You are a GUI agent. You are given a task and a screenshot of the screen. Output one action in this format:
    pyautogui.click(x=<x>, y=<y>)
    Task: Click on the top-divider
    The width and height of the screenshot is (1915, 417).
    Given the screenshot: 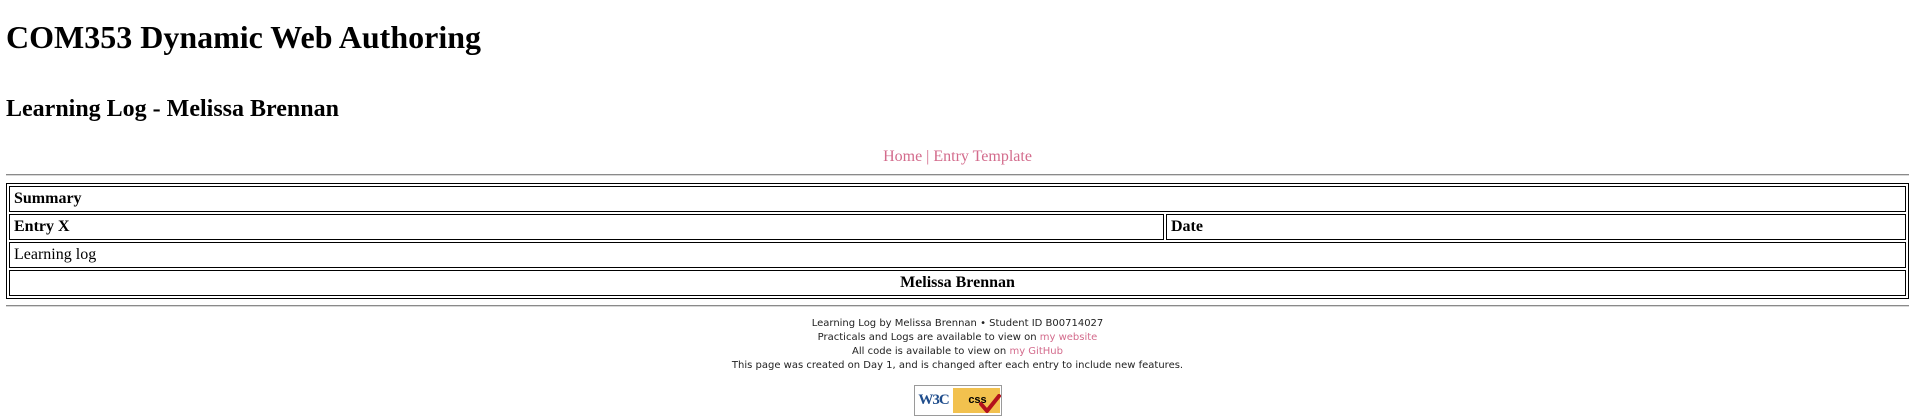 What is the action you would take?
    pyautogui.click(x=957, y=175)
    